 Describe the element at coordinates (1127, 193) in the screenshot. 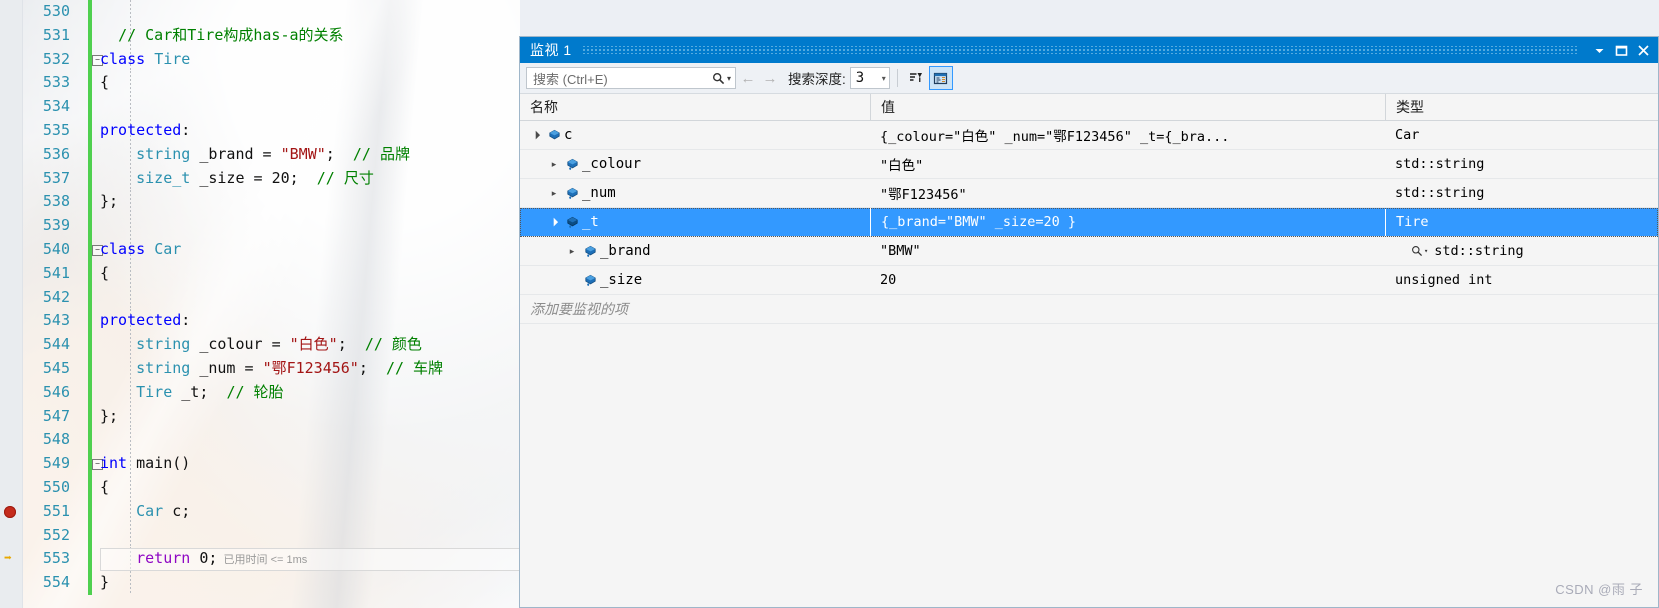

I see `watch-row-value-cell: "鄂F123456"` at that location.